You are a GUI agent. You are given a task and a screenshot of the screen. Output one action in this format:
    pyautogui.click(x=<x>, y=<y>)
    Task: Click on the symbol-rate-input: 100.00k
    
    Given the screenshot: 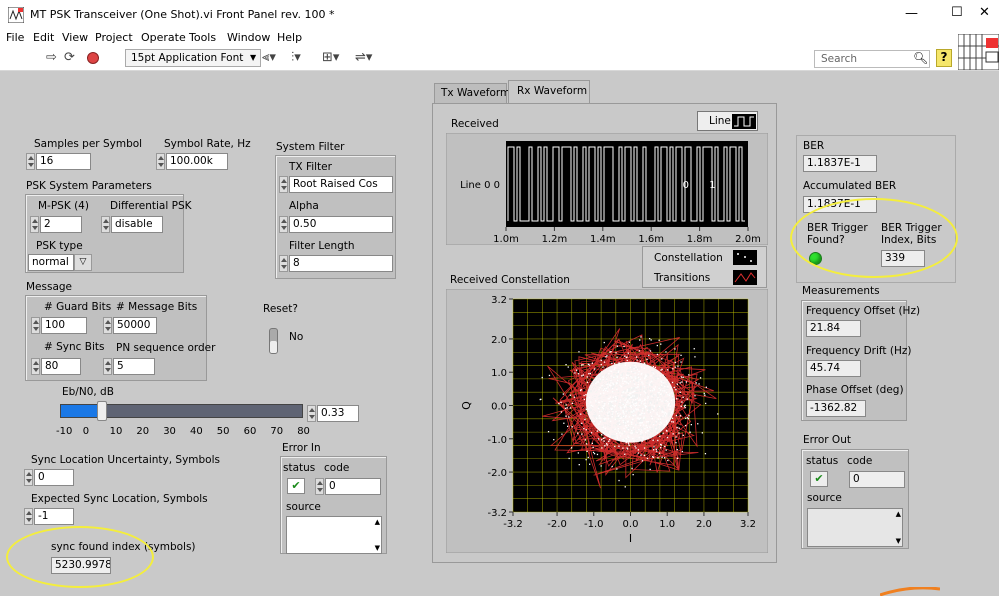 What is the action you would take?
    pyautogui.click(x=197, y=161)
    